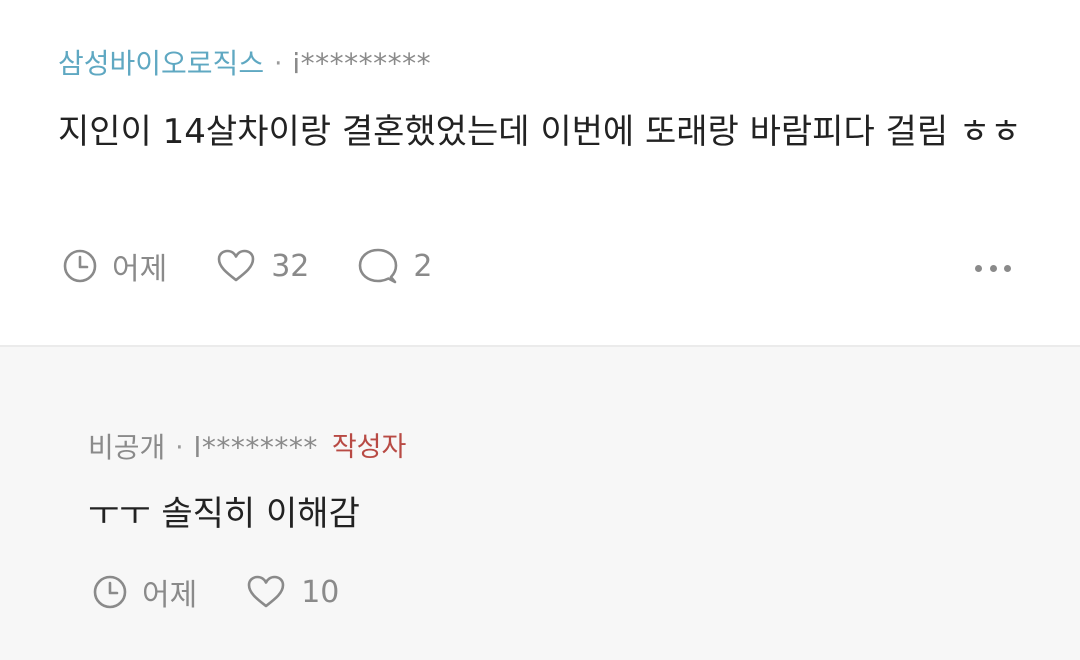 The image size is (1080, 660). I want to click on reply-content: ㅜㅜ 솔직히 이해감, so click(224, 514).